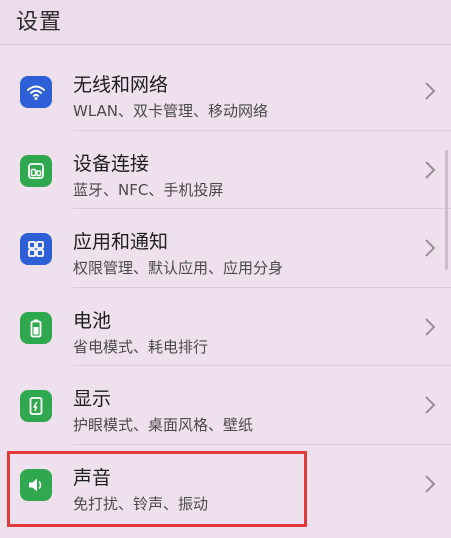 This screenshot has height=538, width=451. I want to click on scrollbar, so click(446, 210).